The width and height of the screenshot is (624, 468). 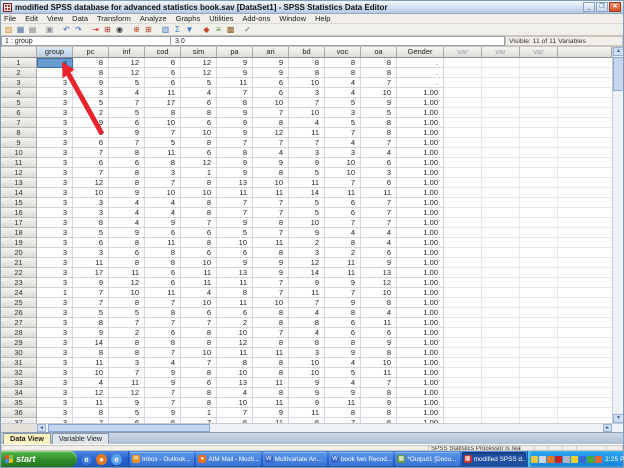 I want to click on row-header: 4, so click(x=19, y=93).